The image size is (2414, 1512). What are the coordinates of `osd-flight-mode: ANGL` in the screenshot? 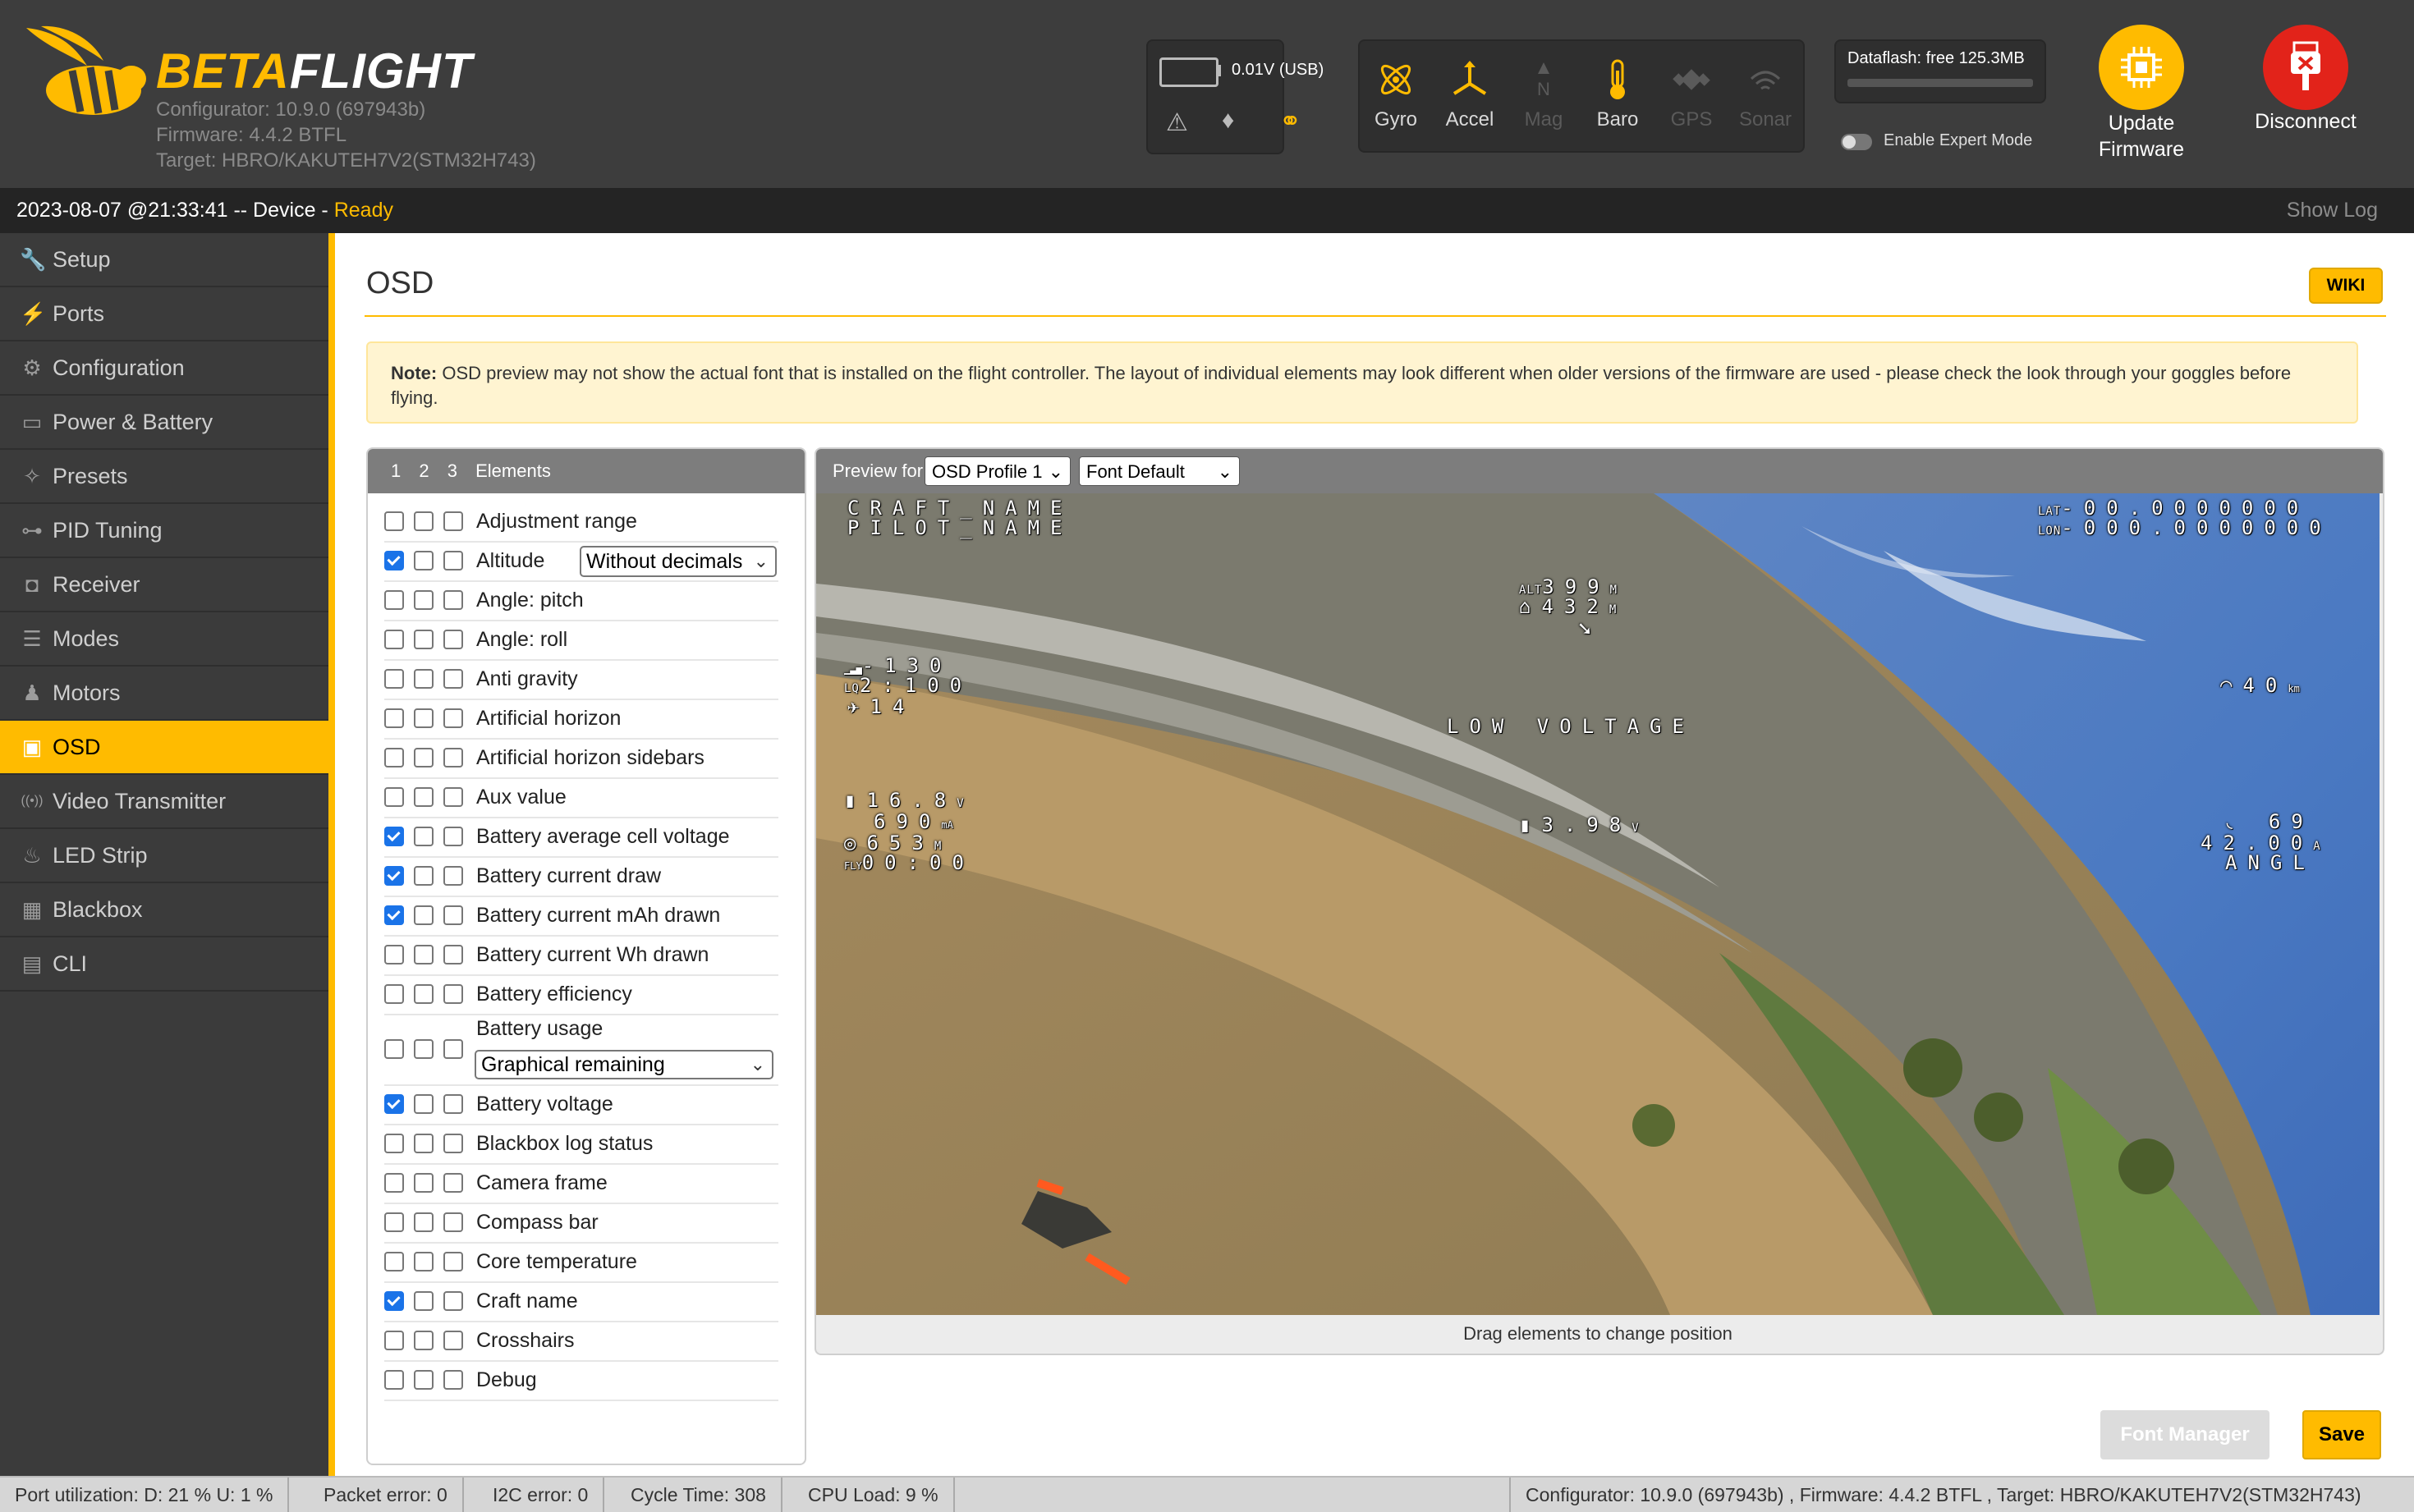 It's located at (2270, 862).